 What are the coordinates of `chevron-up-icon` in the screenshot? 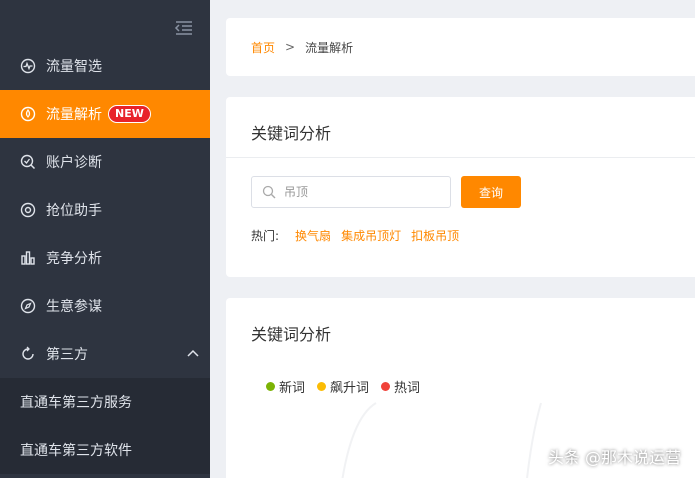 It's located at (193, 355).